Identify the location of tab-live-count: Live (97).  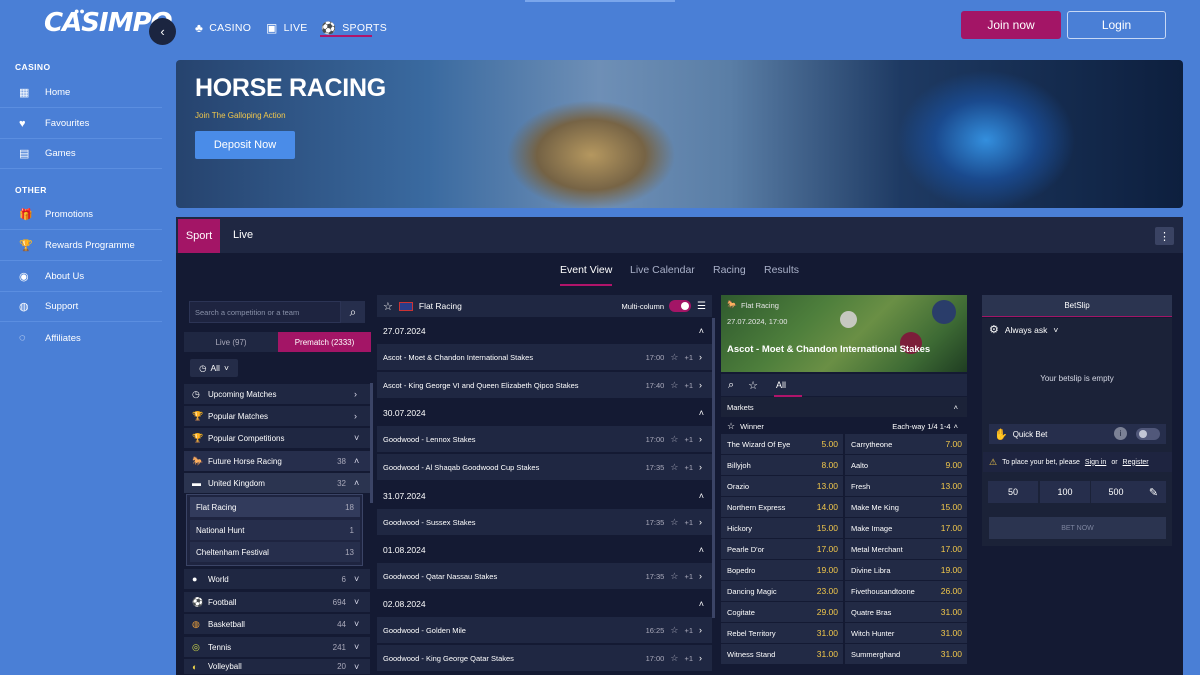
(231, 342).